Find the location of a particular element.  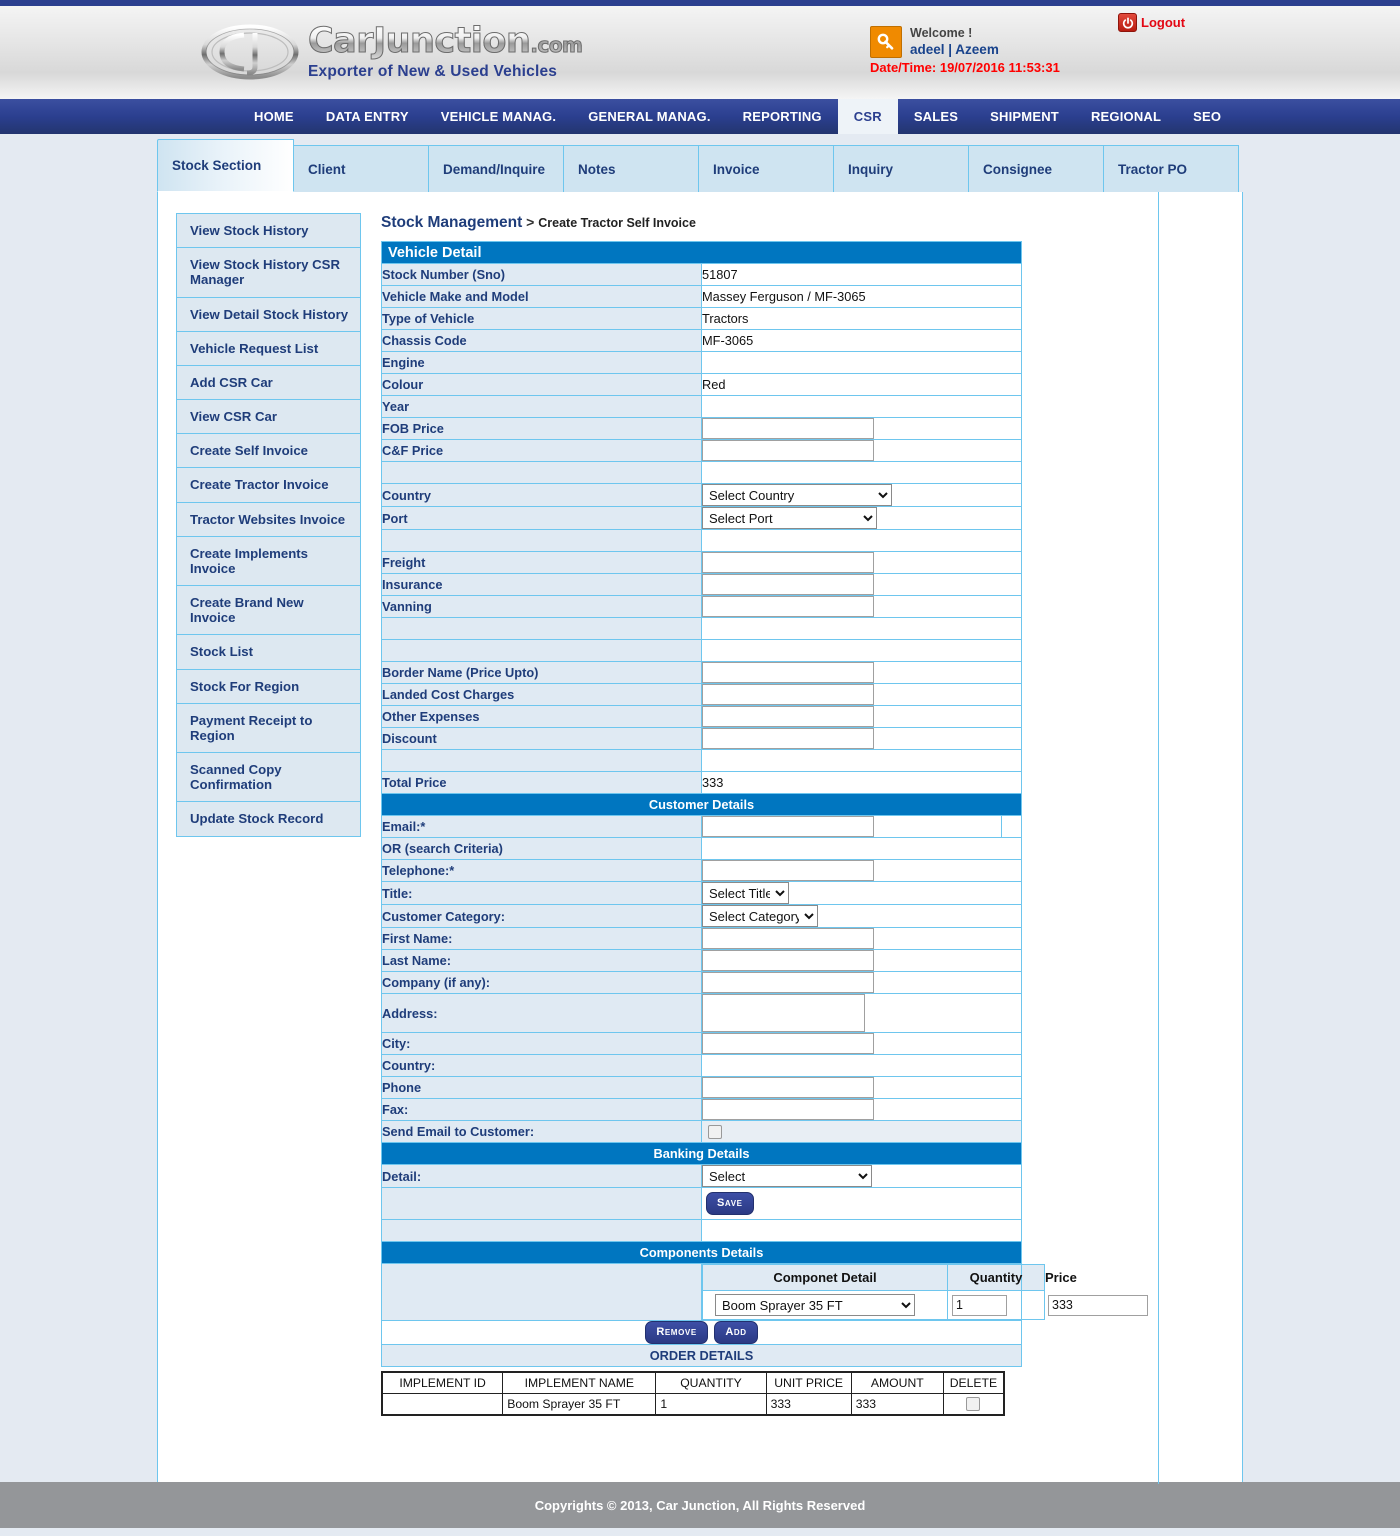

nav-item-seo: SEO is located at coordinates (1207, 116).